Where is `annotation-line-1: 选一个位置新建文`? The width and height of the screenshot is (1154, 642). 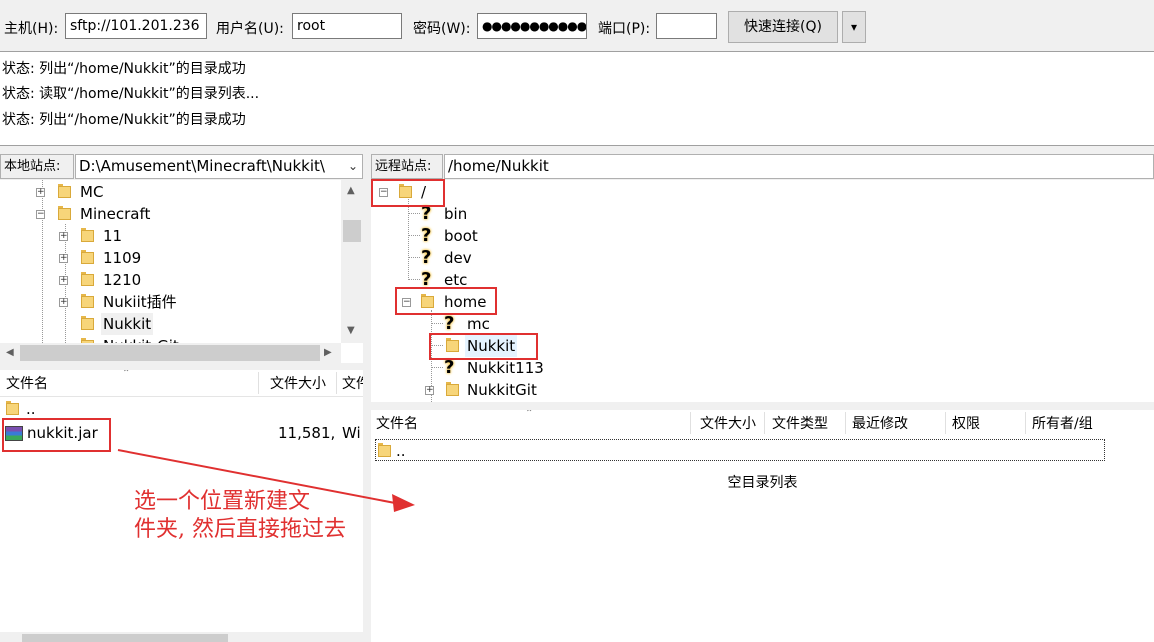
annotation-line-1: 选一个位置新建文 is located at coordinates (222, 501).